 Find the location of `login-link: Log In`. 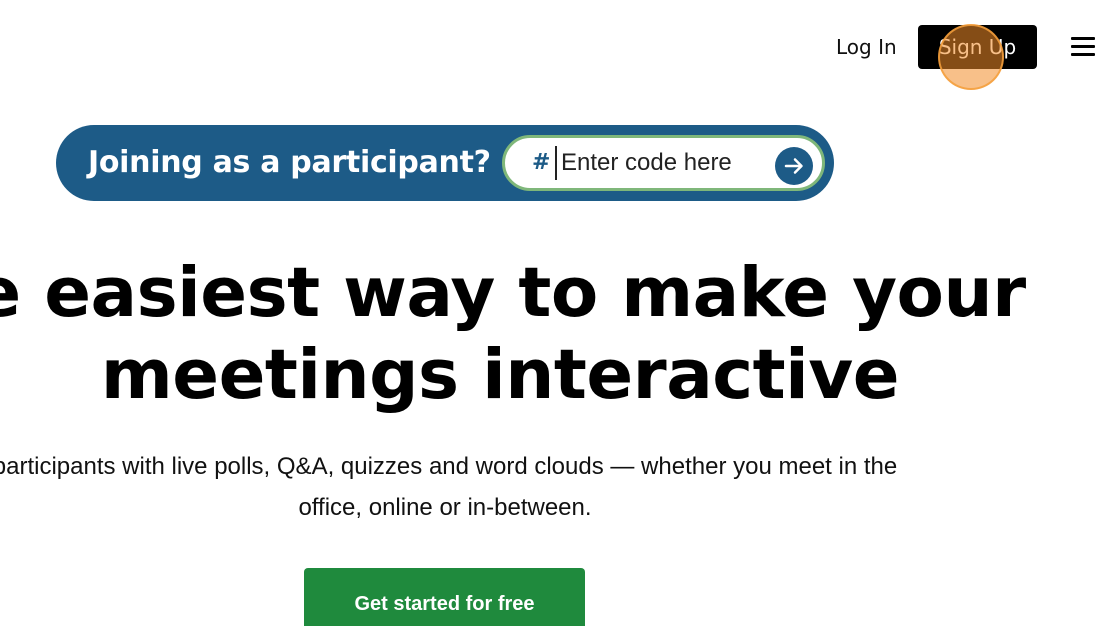

login-link: Log In is located at coordinates (866, 47).